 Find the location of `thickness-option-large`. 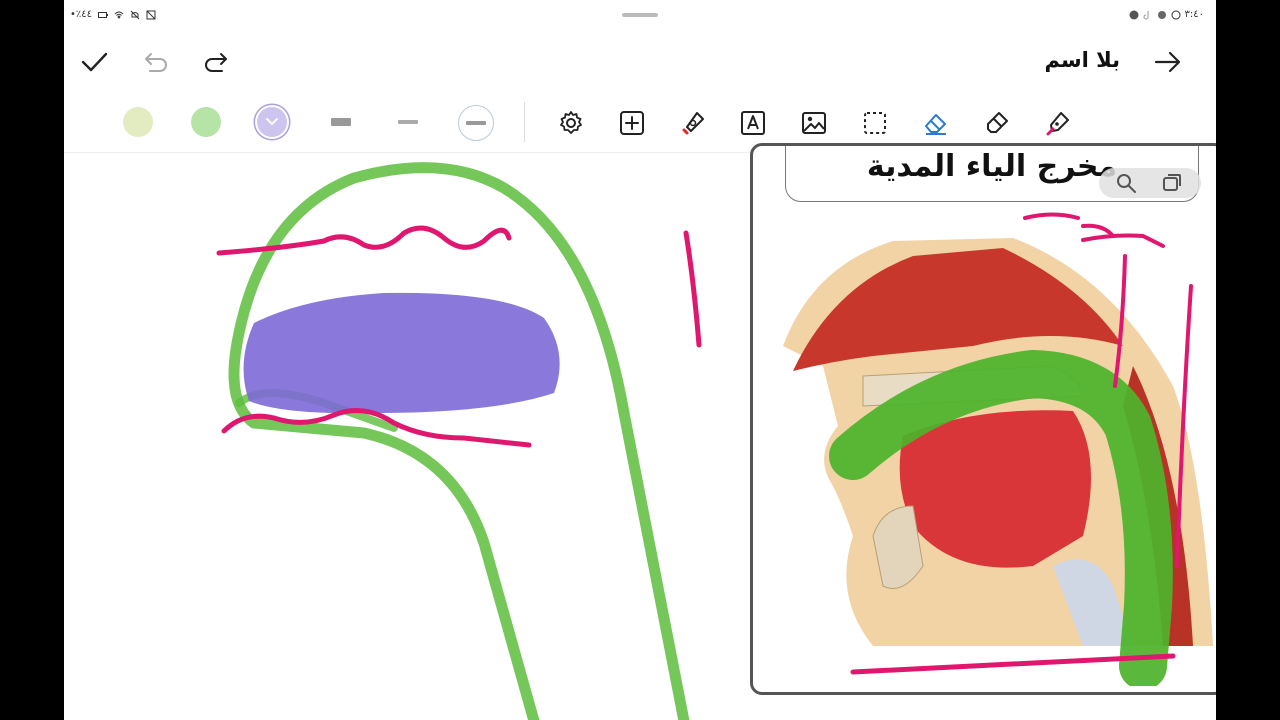

thickness-option-large is located at coordinates (341, 122).